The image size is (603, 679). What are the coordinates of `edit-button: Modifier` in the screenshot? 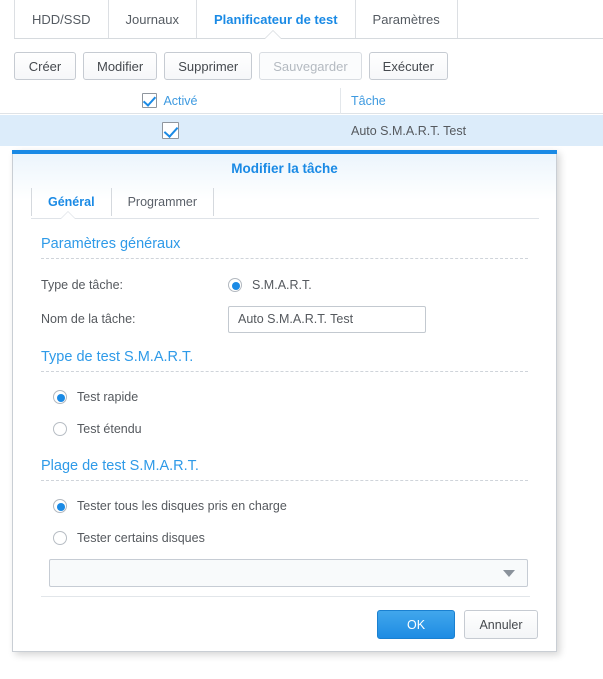 It's located at (120, 66).